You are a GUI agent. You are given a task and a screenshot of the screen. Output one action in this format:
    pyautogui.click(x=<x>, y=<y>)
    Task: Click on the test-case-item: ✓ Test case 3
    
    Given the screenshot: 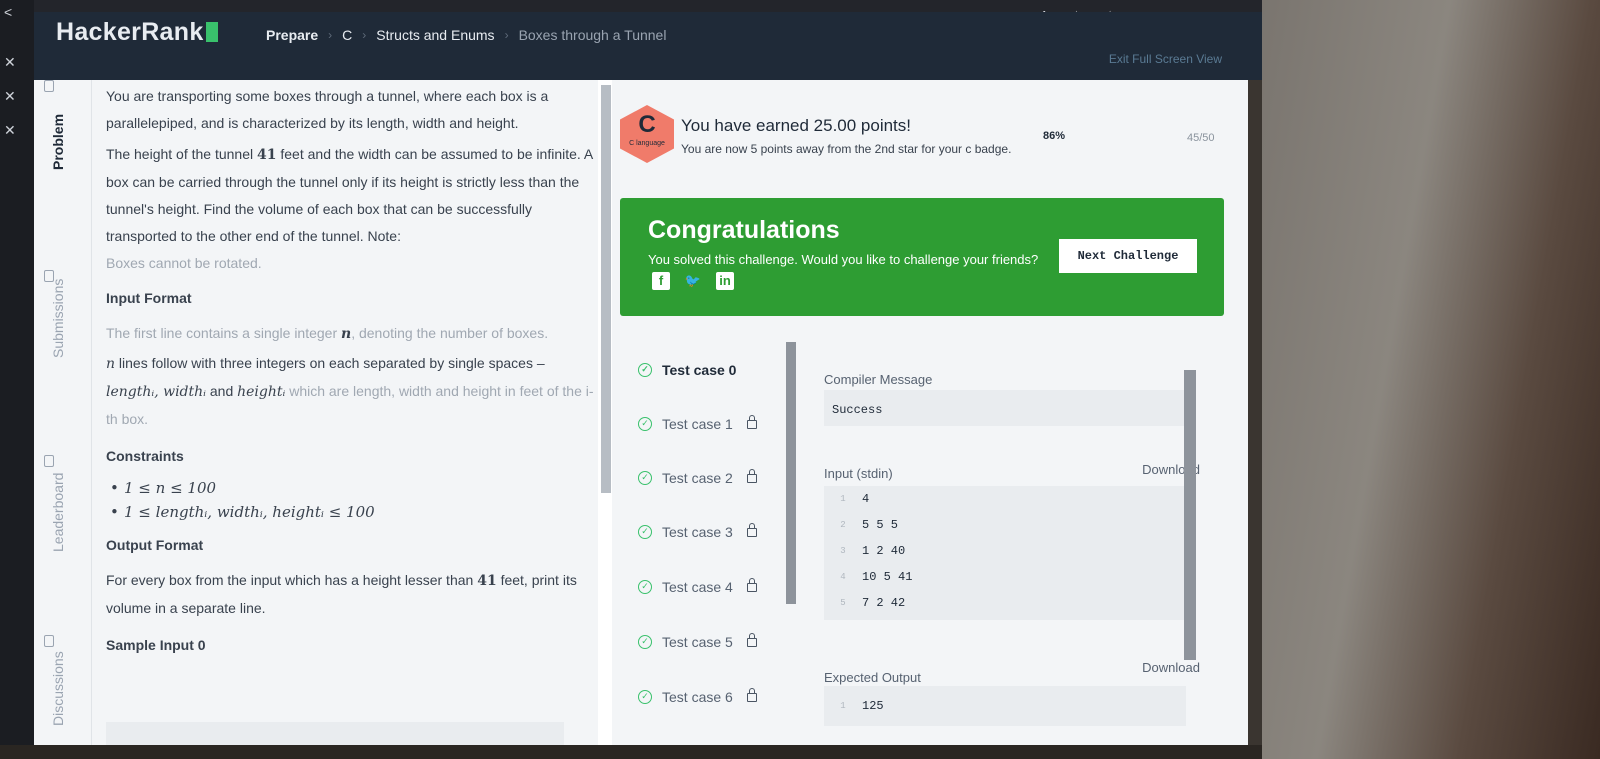 What is the action you would take?
    pyautogui.click(x=705, y=532)
    